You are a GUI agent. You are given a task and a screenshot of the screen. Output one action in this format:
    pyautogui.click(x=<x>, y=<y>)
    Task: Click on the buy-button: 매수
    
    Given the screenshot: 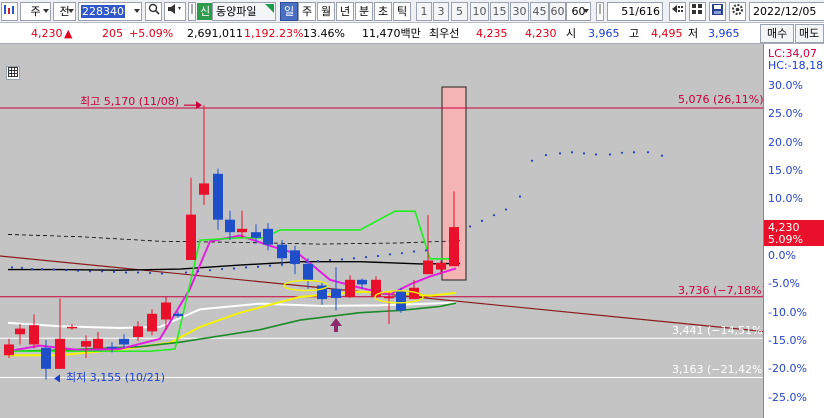 What is the action you would take?
    pyautogui.click(x=777, y=33)
    